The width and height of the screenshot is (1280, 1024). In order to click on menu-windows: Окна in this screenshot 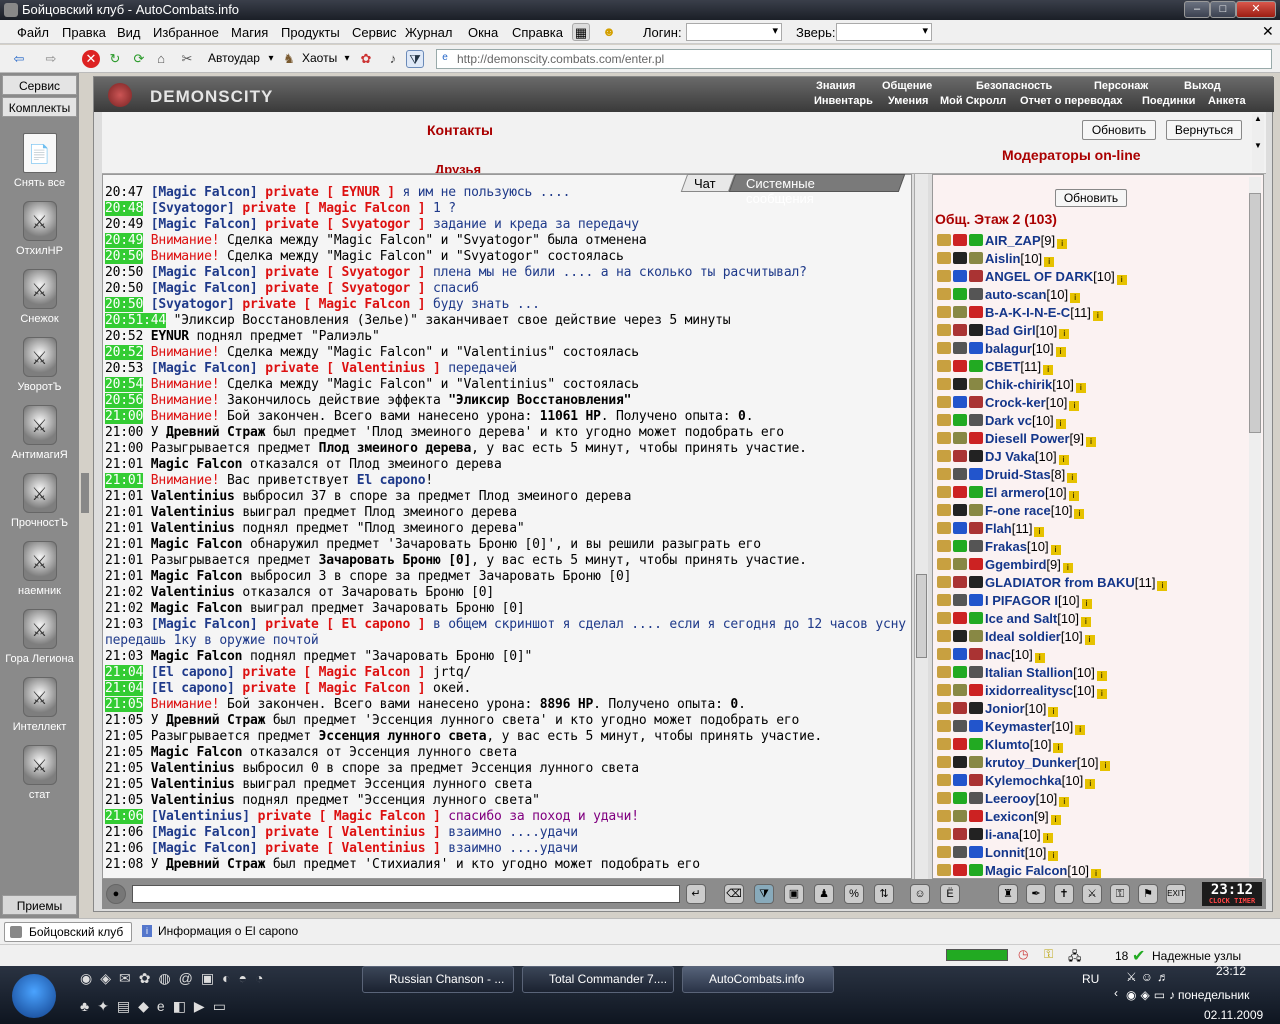, I will do `click(483, 32)`.